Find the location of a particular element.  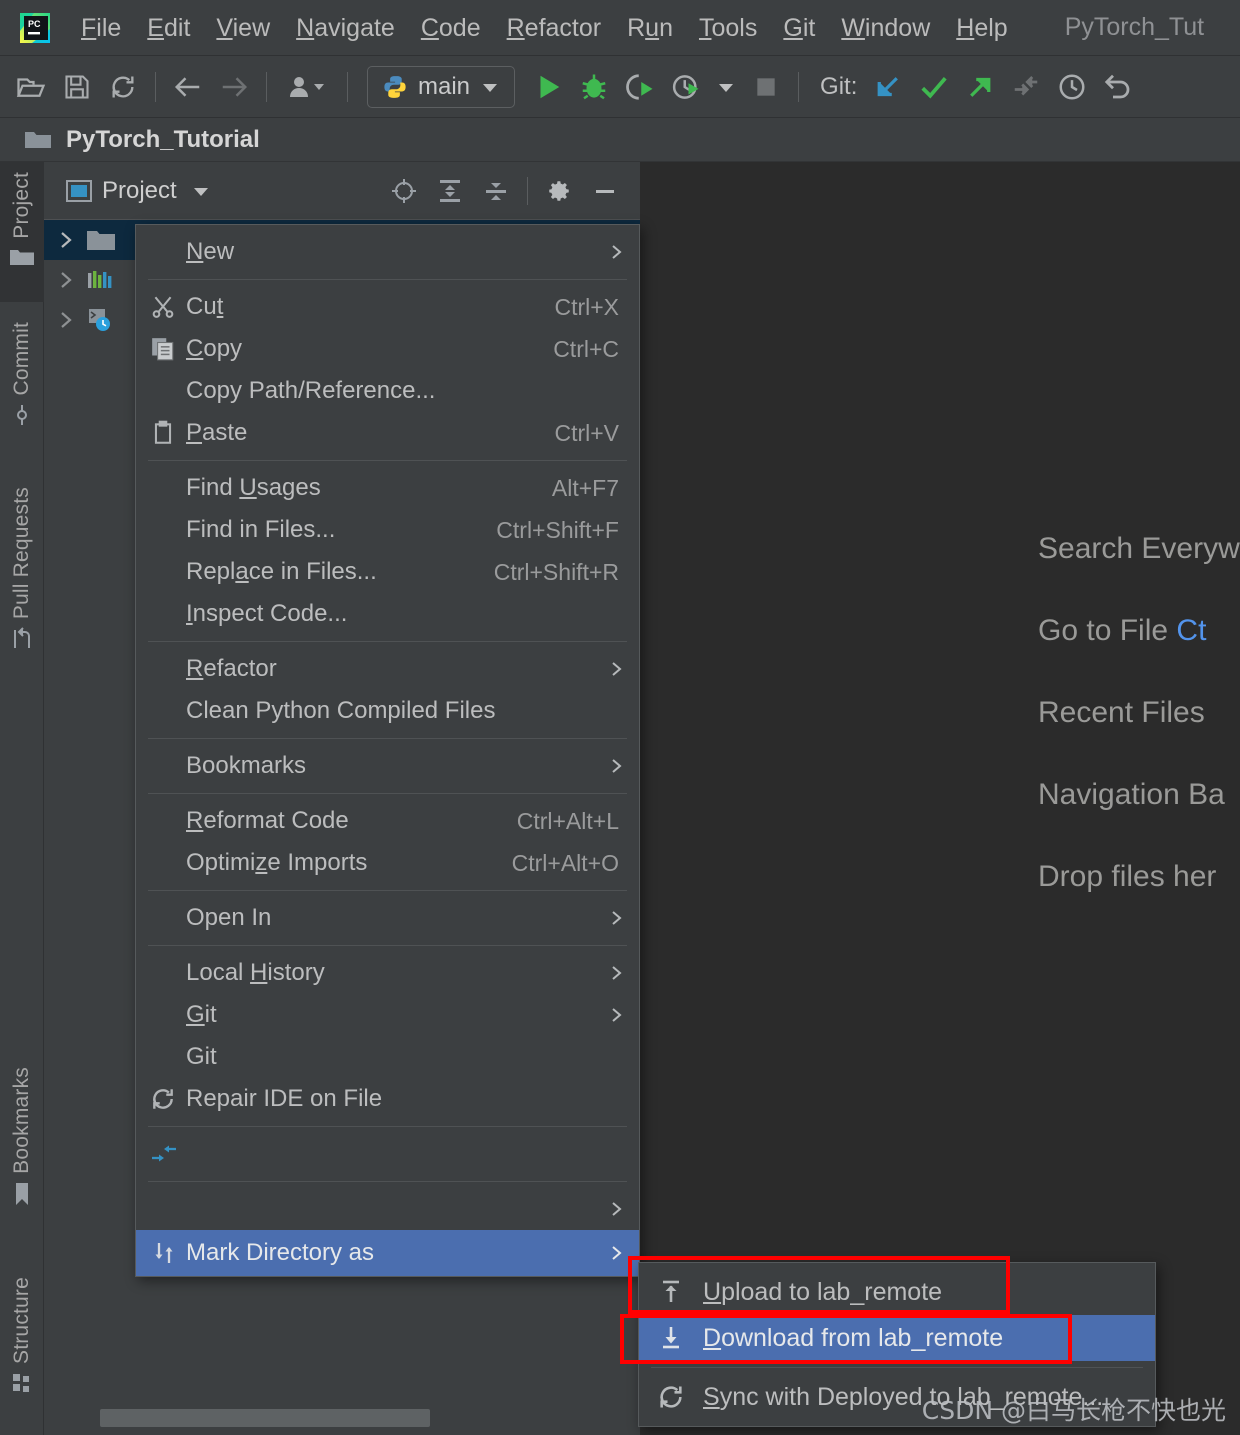

menu-item-label: Git is located at coordinates (201, 1056).